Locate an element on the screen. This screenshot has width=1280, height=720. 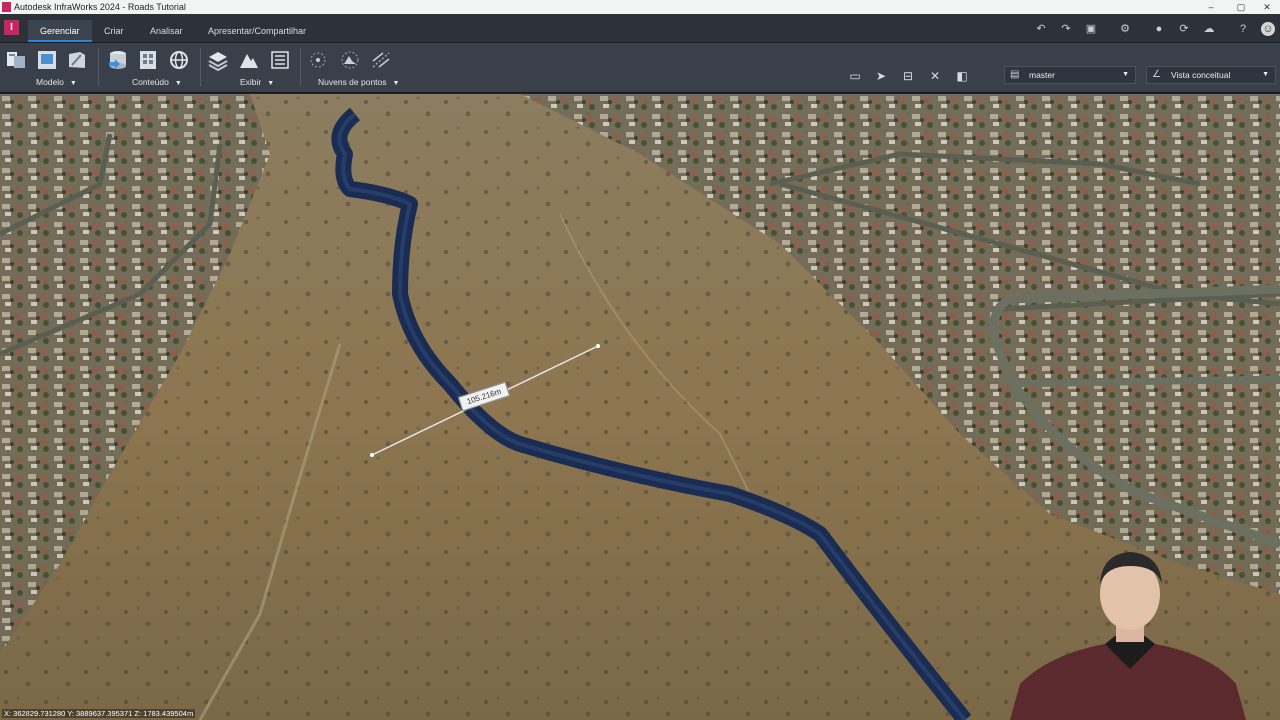
model-icon: ▣ is located at coordinates (1091, 29).